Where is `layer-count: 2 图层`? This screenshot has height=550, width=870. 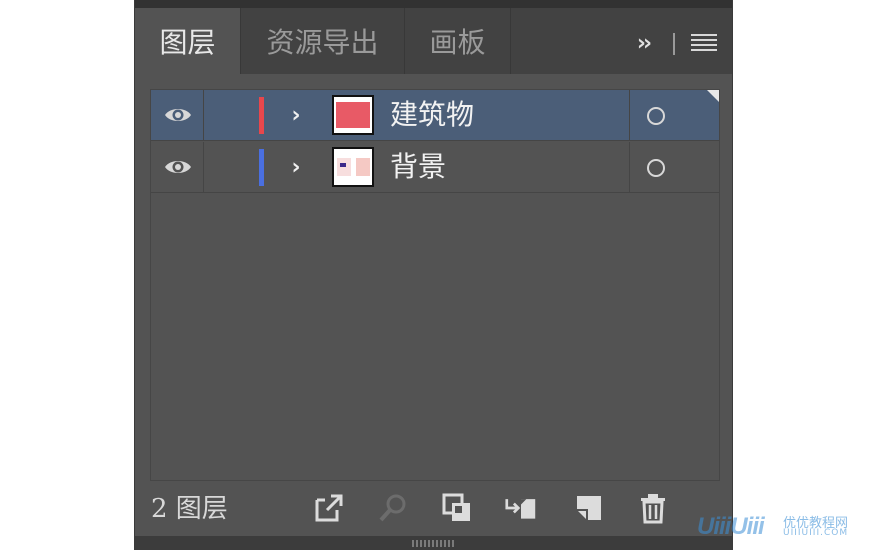 layer-count: 2 图层 is located at coordinates (189, 509).